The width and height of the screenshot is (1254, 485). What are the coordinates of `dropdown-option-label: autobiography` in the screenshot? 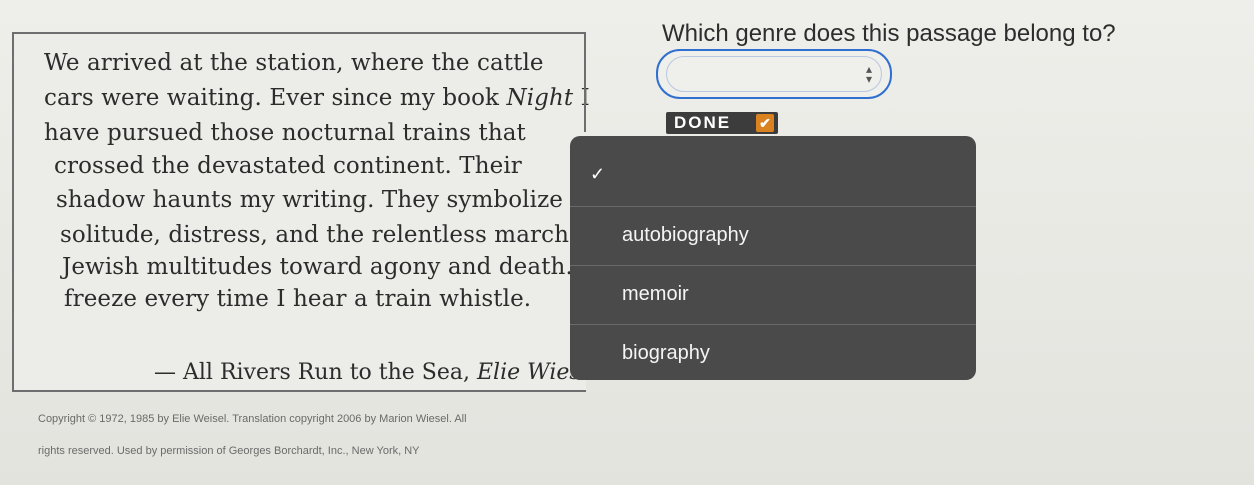 It's located at (685, 235).